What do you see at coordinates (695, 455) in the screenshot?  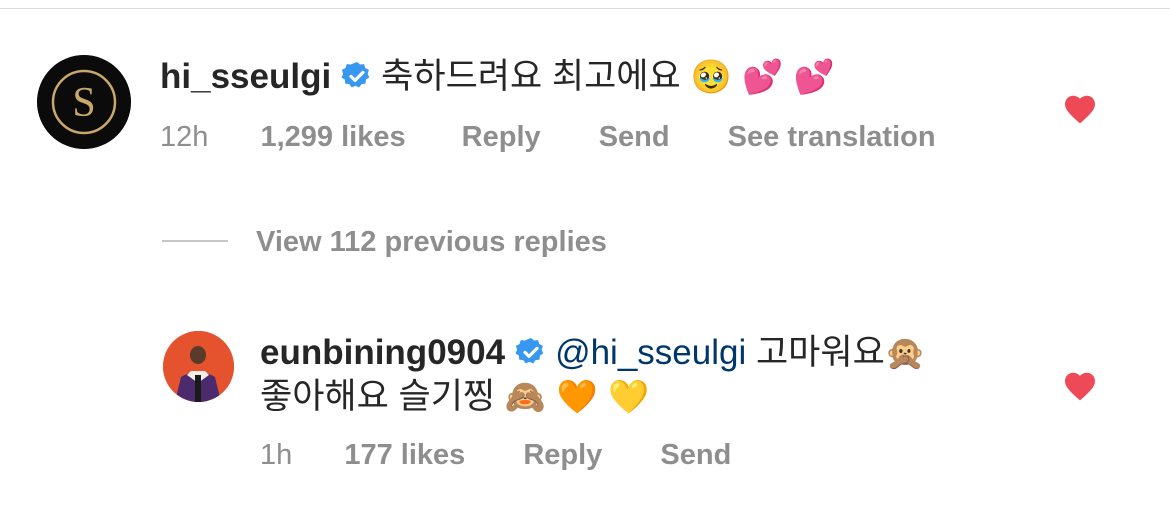 I see `reply-send-button: Send` at bounding box center [695, 455].